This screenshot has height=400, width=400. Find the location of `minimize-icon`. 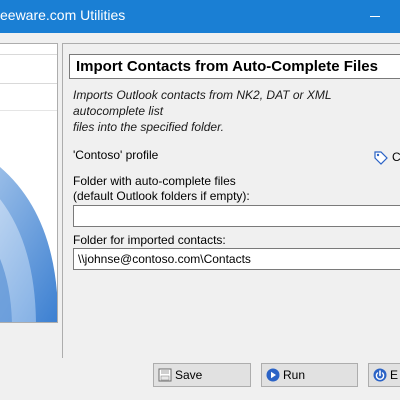

minimize-icon is located at coordinates (375, 16).